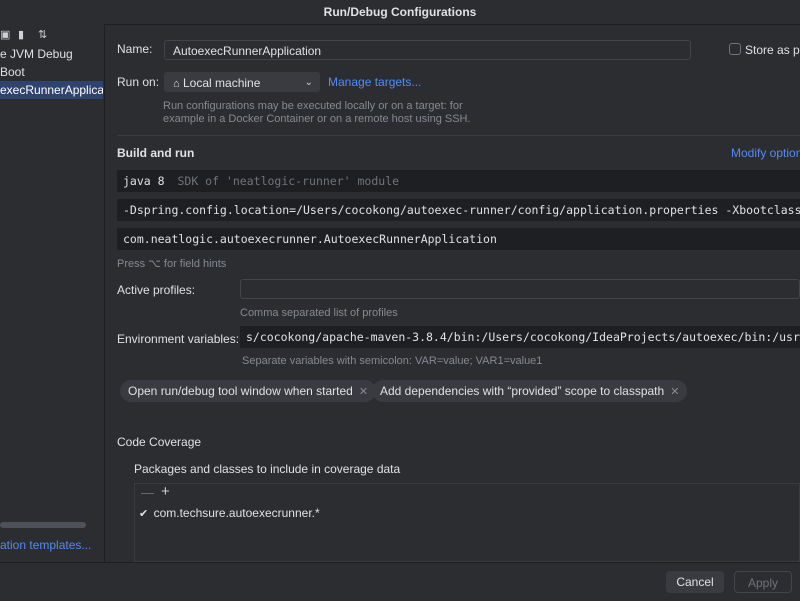  What do you see at coordinates (458, 135) in the screenshot?
I see `section-divider` at bounding box center [458, 135].